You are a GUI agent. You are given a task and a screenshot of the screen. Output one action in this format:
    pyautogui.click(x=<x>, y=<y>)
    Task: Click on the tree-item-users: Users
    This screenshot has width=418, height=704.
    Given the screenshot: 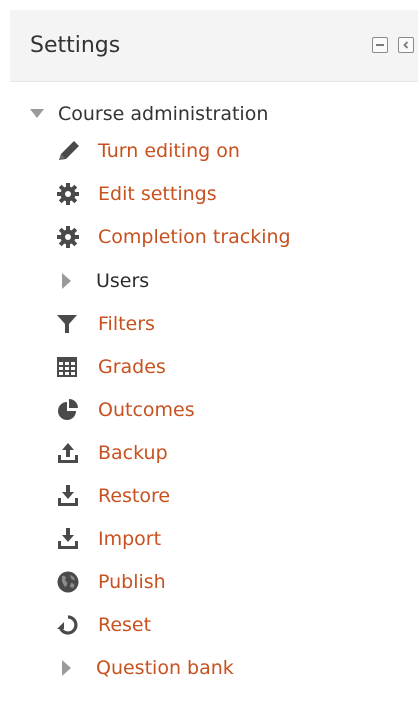 What is the action you would take?
    pyautogui.click(x=102, y=281)
    